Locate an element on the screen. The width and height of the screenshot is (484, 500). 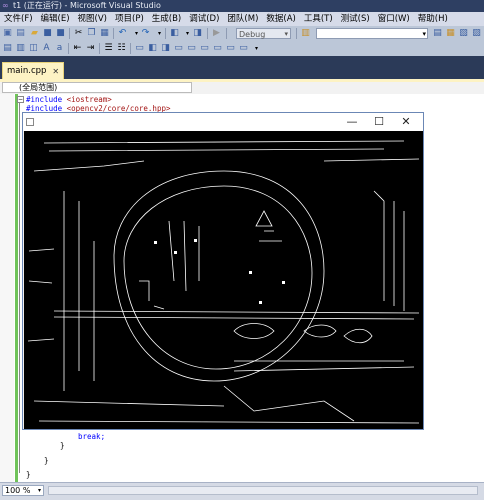
increase-indent-icon: ⇥ is located at coordinates (90, 48).